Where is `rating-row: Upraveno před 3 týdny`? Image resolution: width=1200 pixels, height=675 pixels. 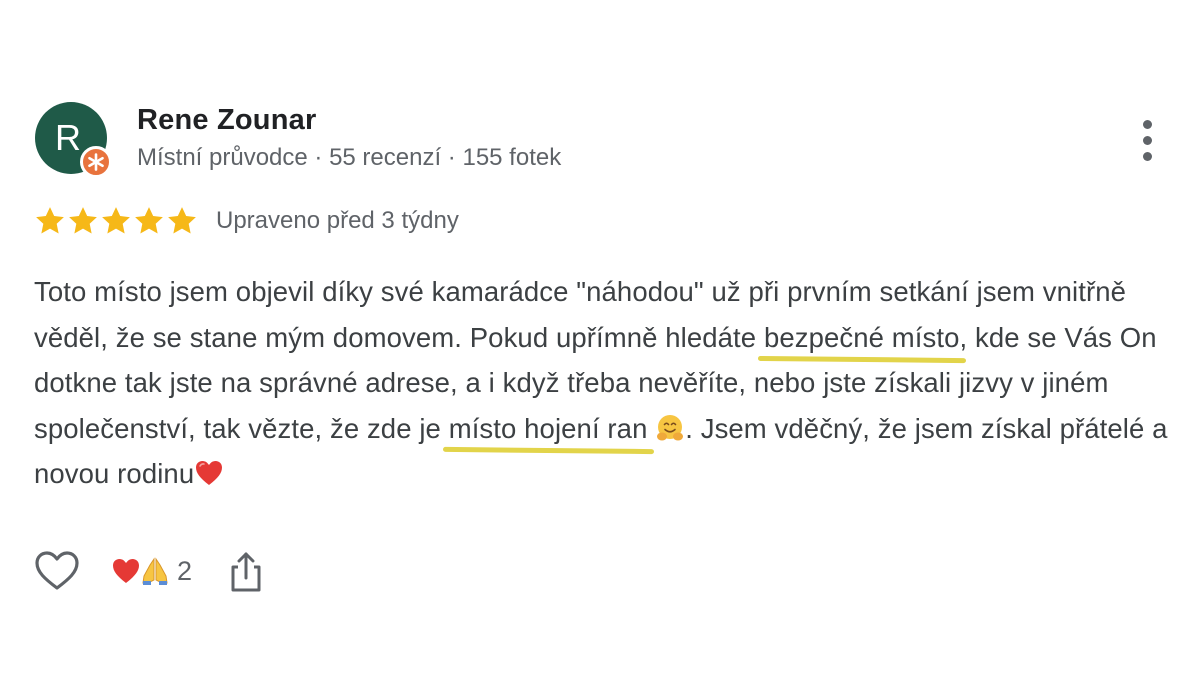
rating-row: Upraveno před 3 týdny is located at coordinates (246, 221).